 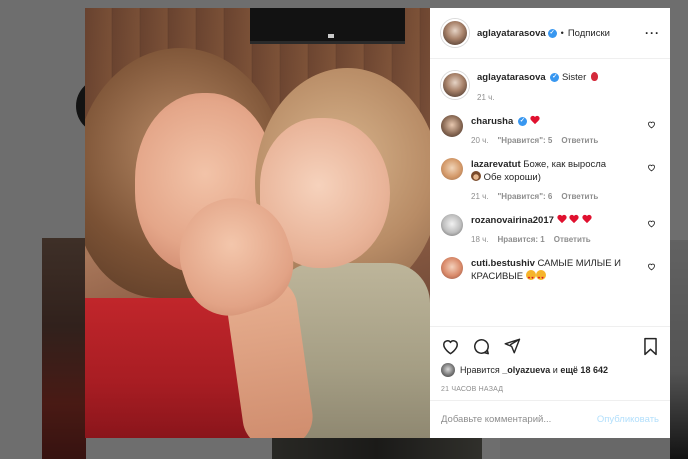 What do you see at coordinates (553, 121) in the screenshot?
I see `comment-text: charusha ✓` at bounding box center [553, 121].